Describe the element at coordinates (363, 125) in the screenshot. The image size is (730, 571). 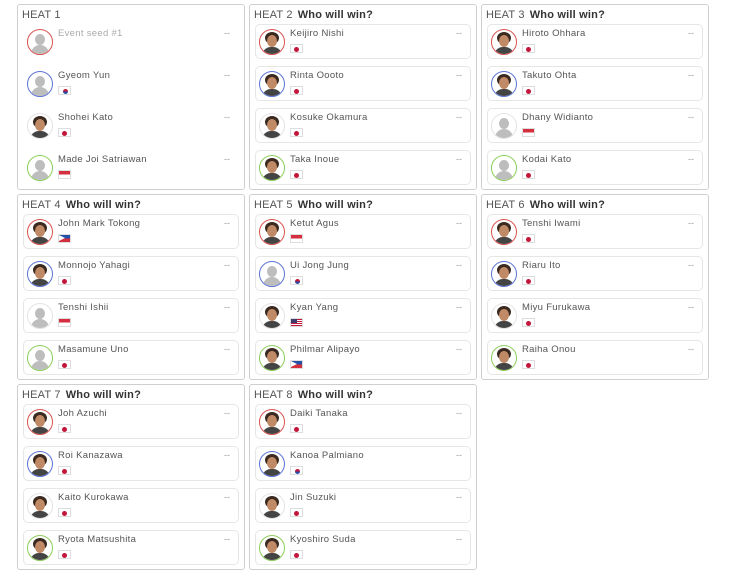
I see `athlete-card: Kosuke Okamura --` at that location.